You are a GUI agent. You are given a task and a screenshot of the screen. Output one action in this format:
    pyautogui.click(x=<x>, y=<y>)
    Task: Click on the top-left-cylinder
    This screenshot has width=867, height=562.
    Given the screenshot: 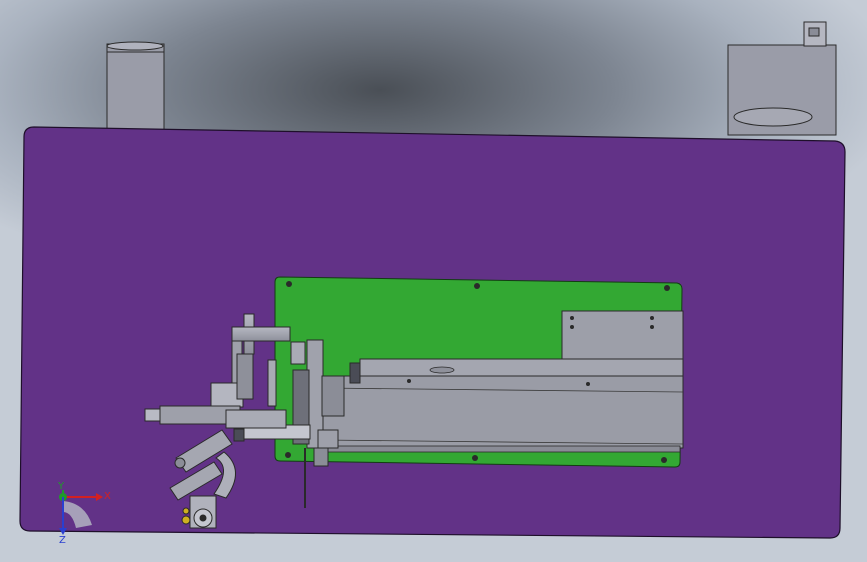 What is the action you would take?
    pyautogui.click(x=135, y=86)
    